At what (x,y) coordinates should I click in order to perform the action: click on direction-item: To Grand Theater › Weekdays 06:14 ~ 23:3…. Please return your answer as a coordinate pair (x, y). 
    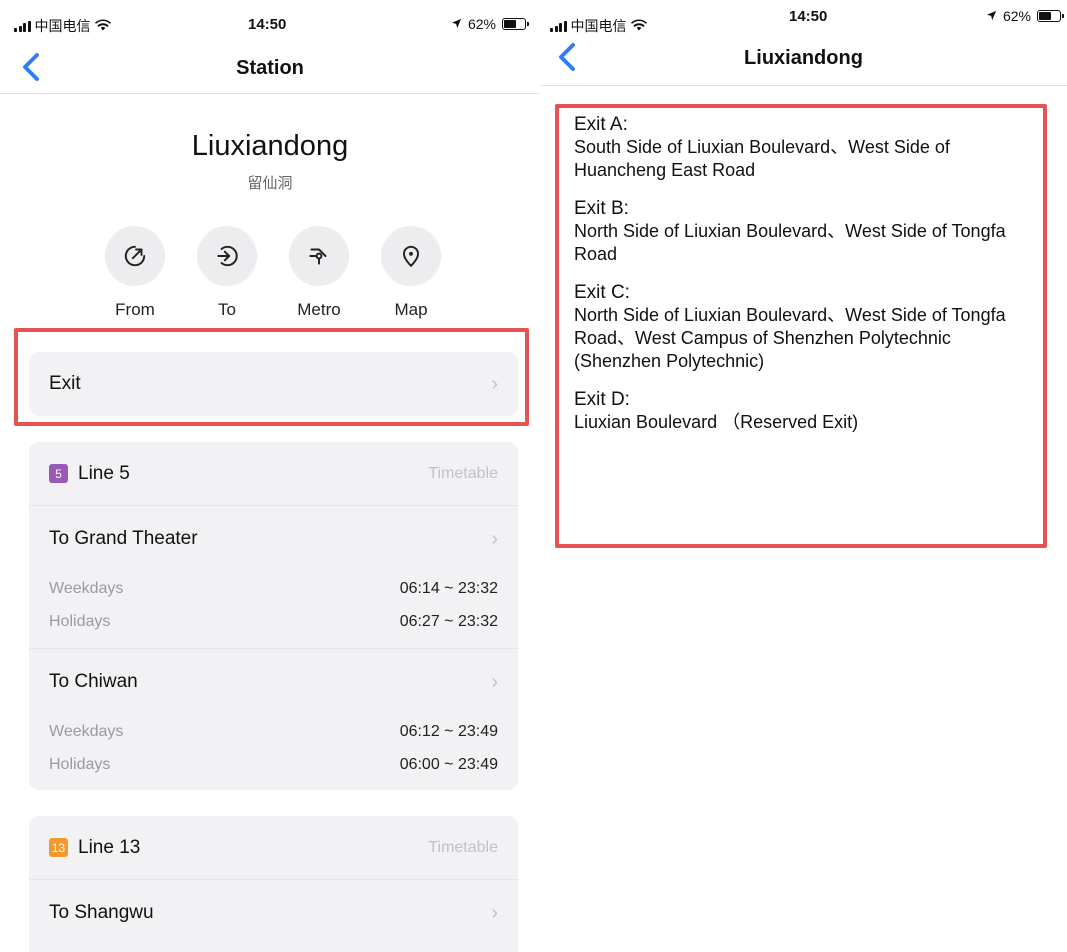
    Looking at the image, I should click on (273, 577).